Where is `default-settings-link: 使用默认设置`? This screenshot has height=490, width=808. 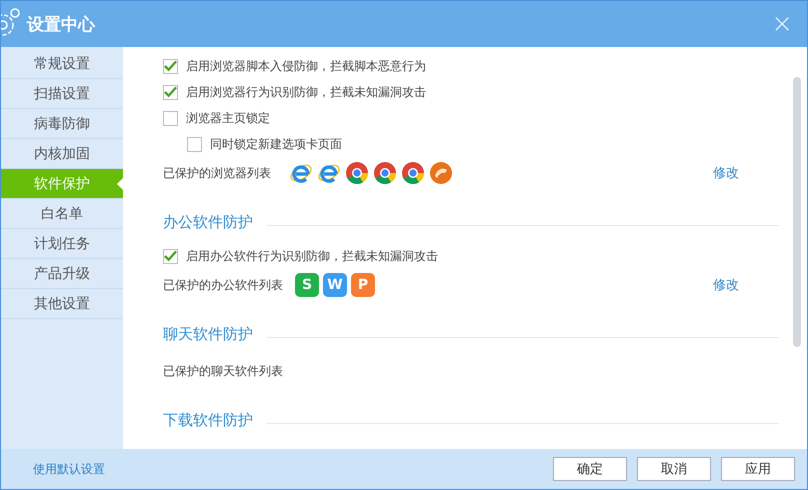 default-settings-link: 使用默认设置 is located at coordinates (69, 469).